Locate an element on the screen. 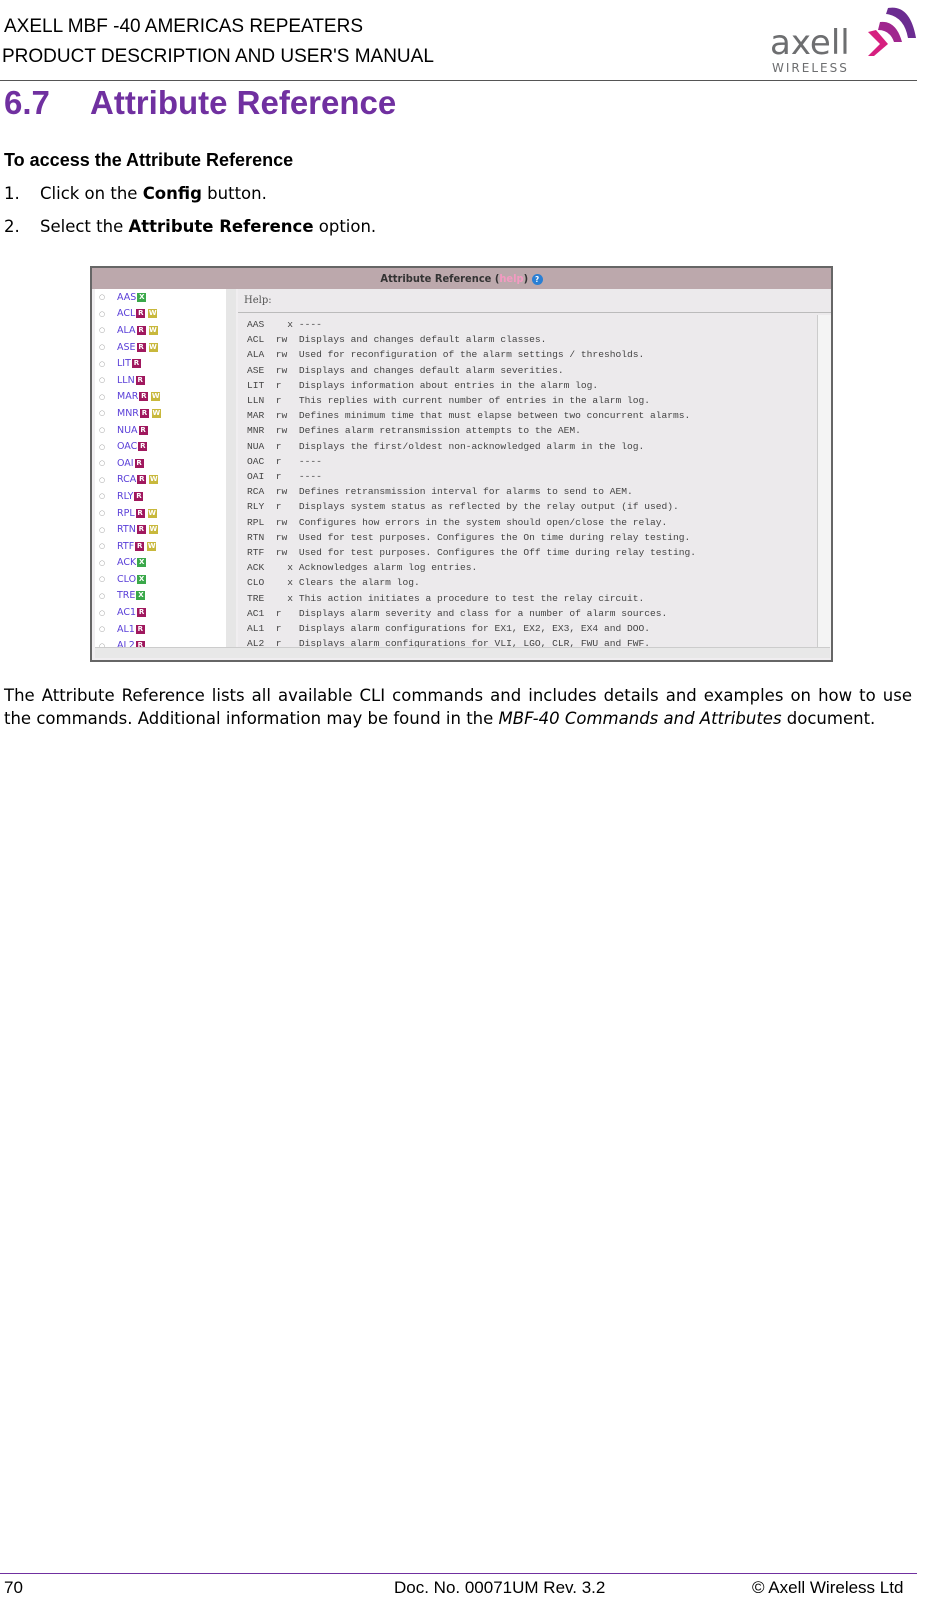 This screenshot has height=1605, width=941. attribute-item: ○ TRE X is located at coordinates (161, 596).